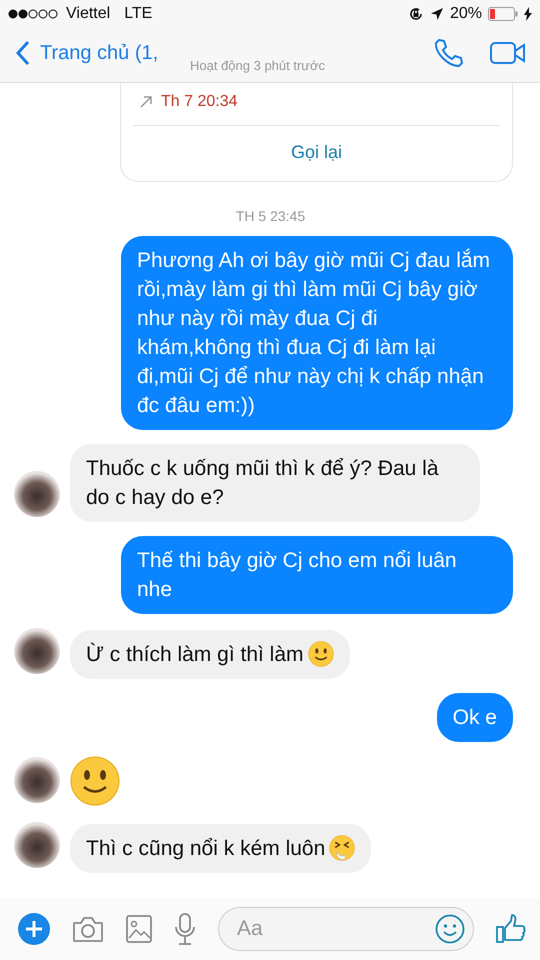 The image size is (540, 960). I want to click on message-text: Ừ c thích làm gì thì làm, so click(195, 655).